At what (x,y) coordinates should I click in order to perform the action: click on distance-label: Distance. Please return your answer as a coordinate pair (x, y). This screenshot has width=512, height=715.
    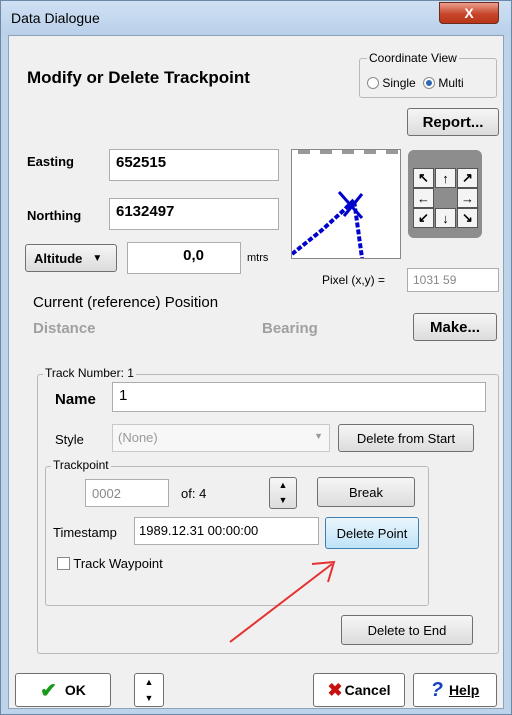
    Looking at the image, I should click on (64, 328).